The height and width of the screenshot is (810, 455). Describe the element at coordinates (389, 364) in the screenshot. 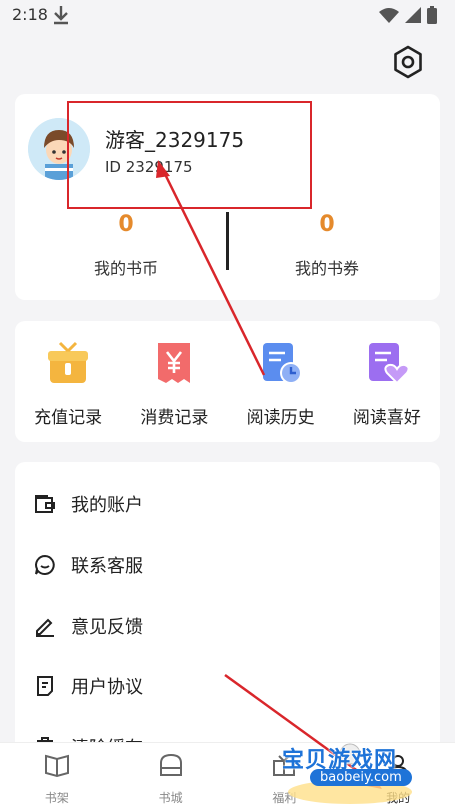

I see `heart-document-icon` at that location.